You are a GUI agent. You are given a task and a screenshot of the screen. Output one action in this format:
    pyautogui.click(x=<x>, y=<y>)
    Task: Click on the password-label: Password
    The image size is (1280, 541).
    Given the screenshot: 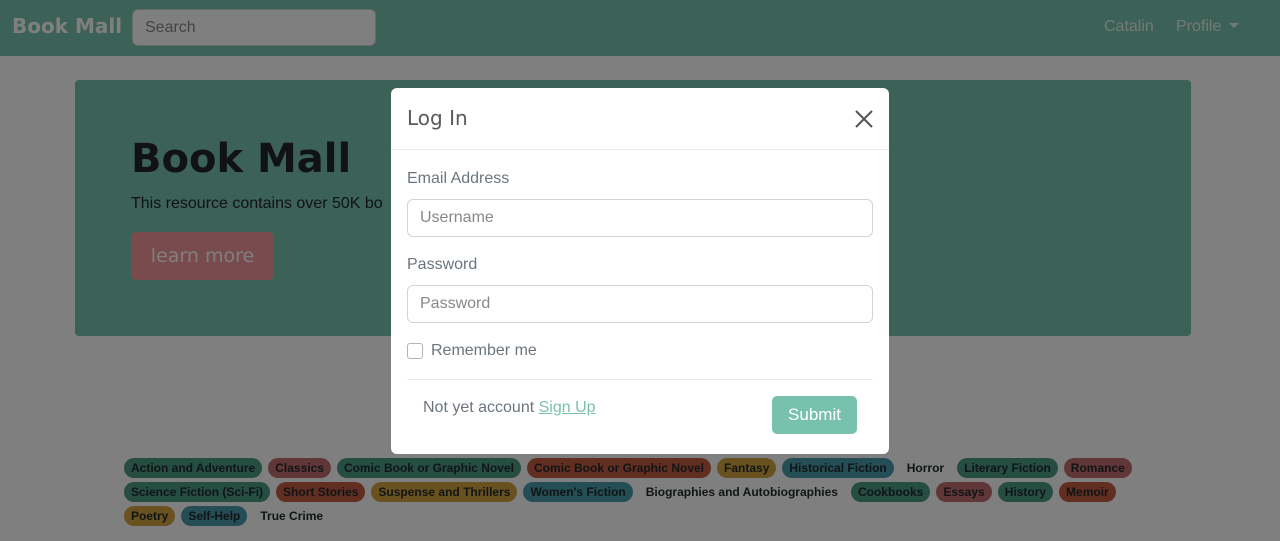 What is the action you would take?
    pyautogui.click(x=442, y=264)
    